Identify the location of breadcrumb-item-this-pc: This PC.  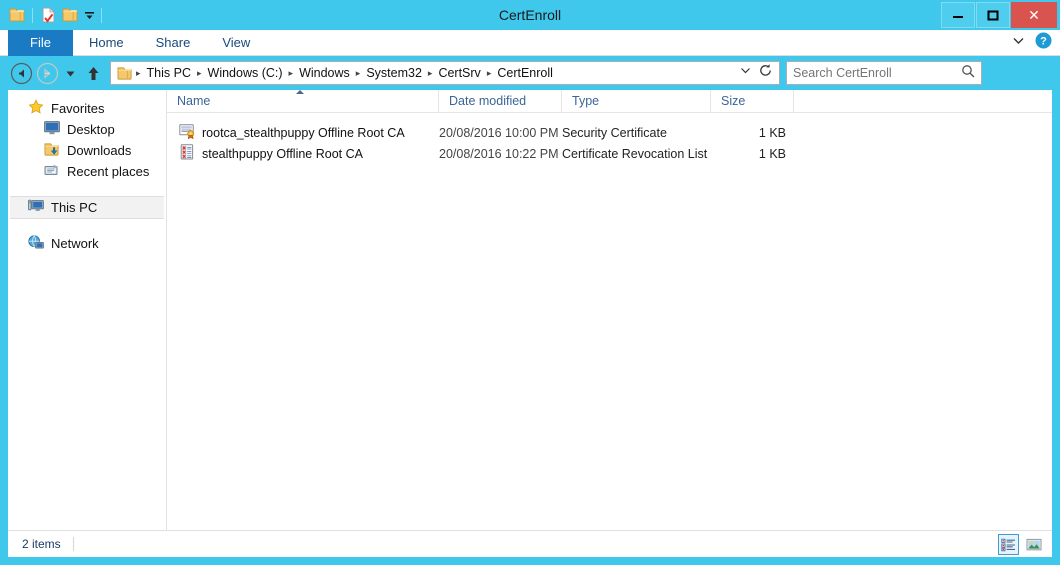
(169, 73).